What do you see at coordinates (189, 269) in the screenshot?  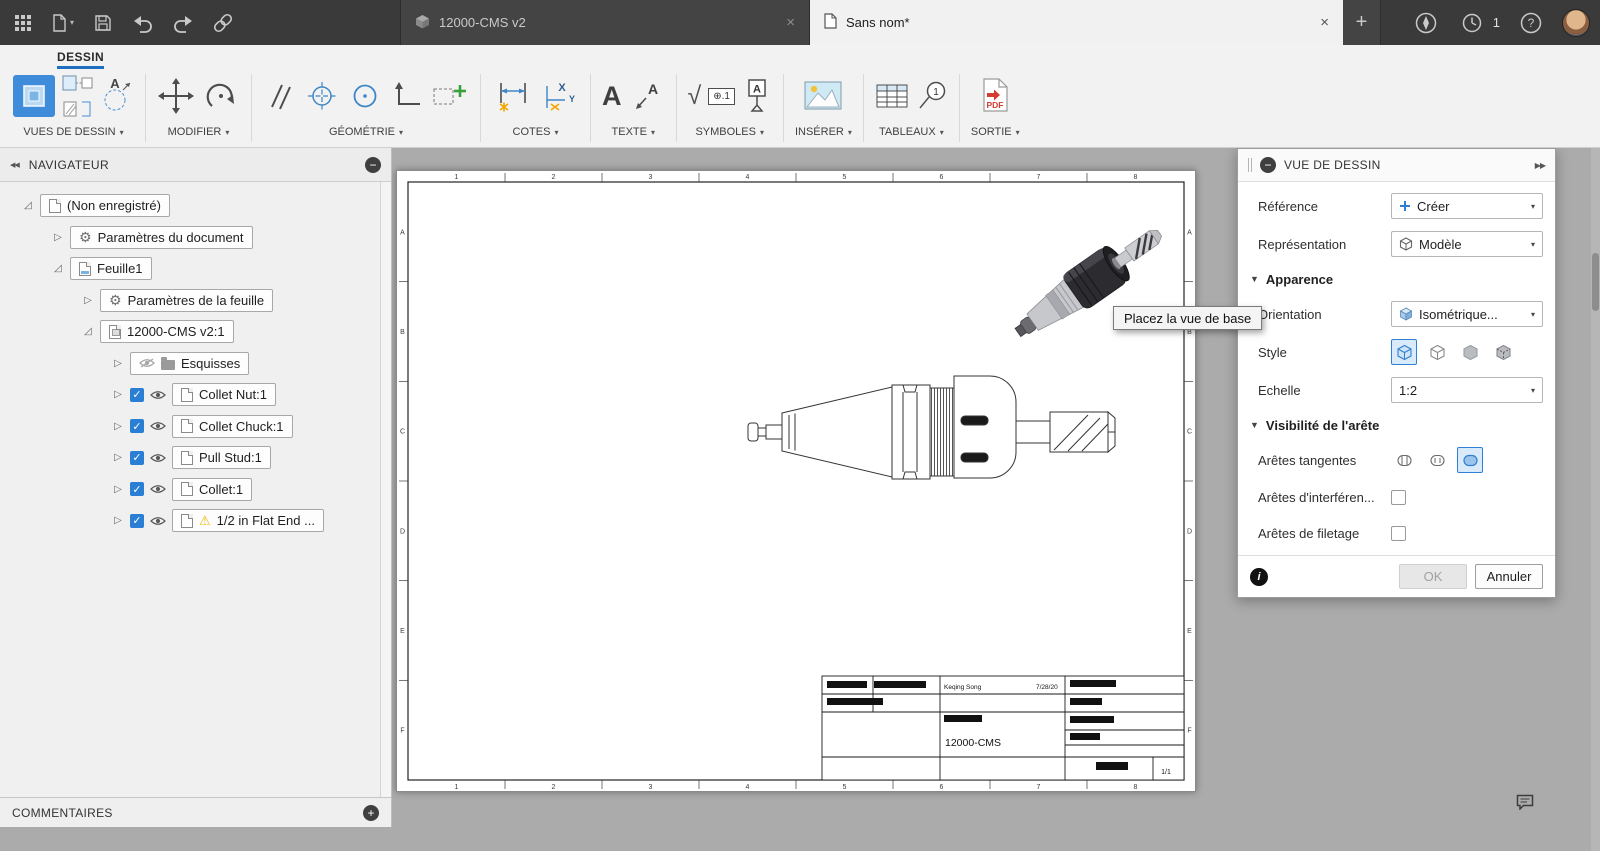 I see `navigator-item: ◿ Feuille1` at bounding box center [189, 269].